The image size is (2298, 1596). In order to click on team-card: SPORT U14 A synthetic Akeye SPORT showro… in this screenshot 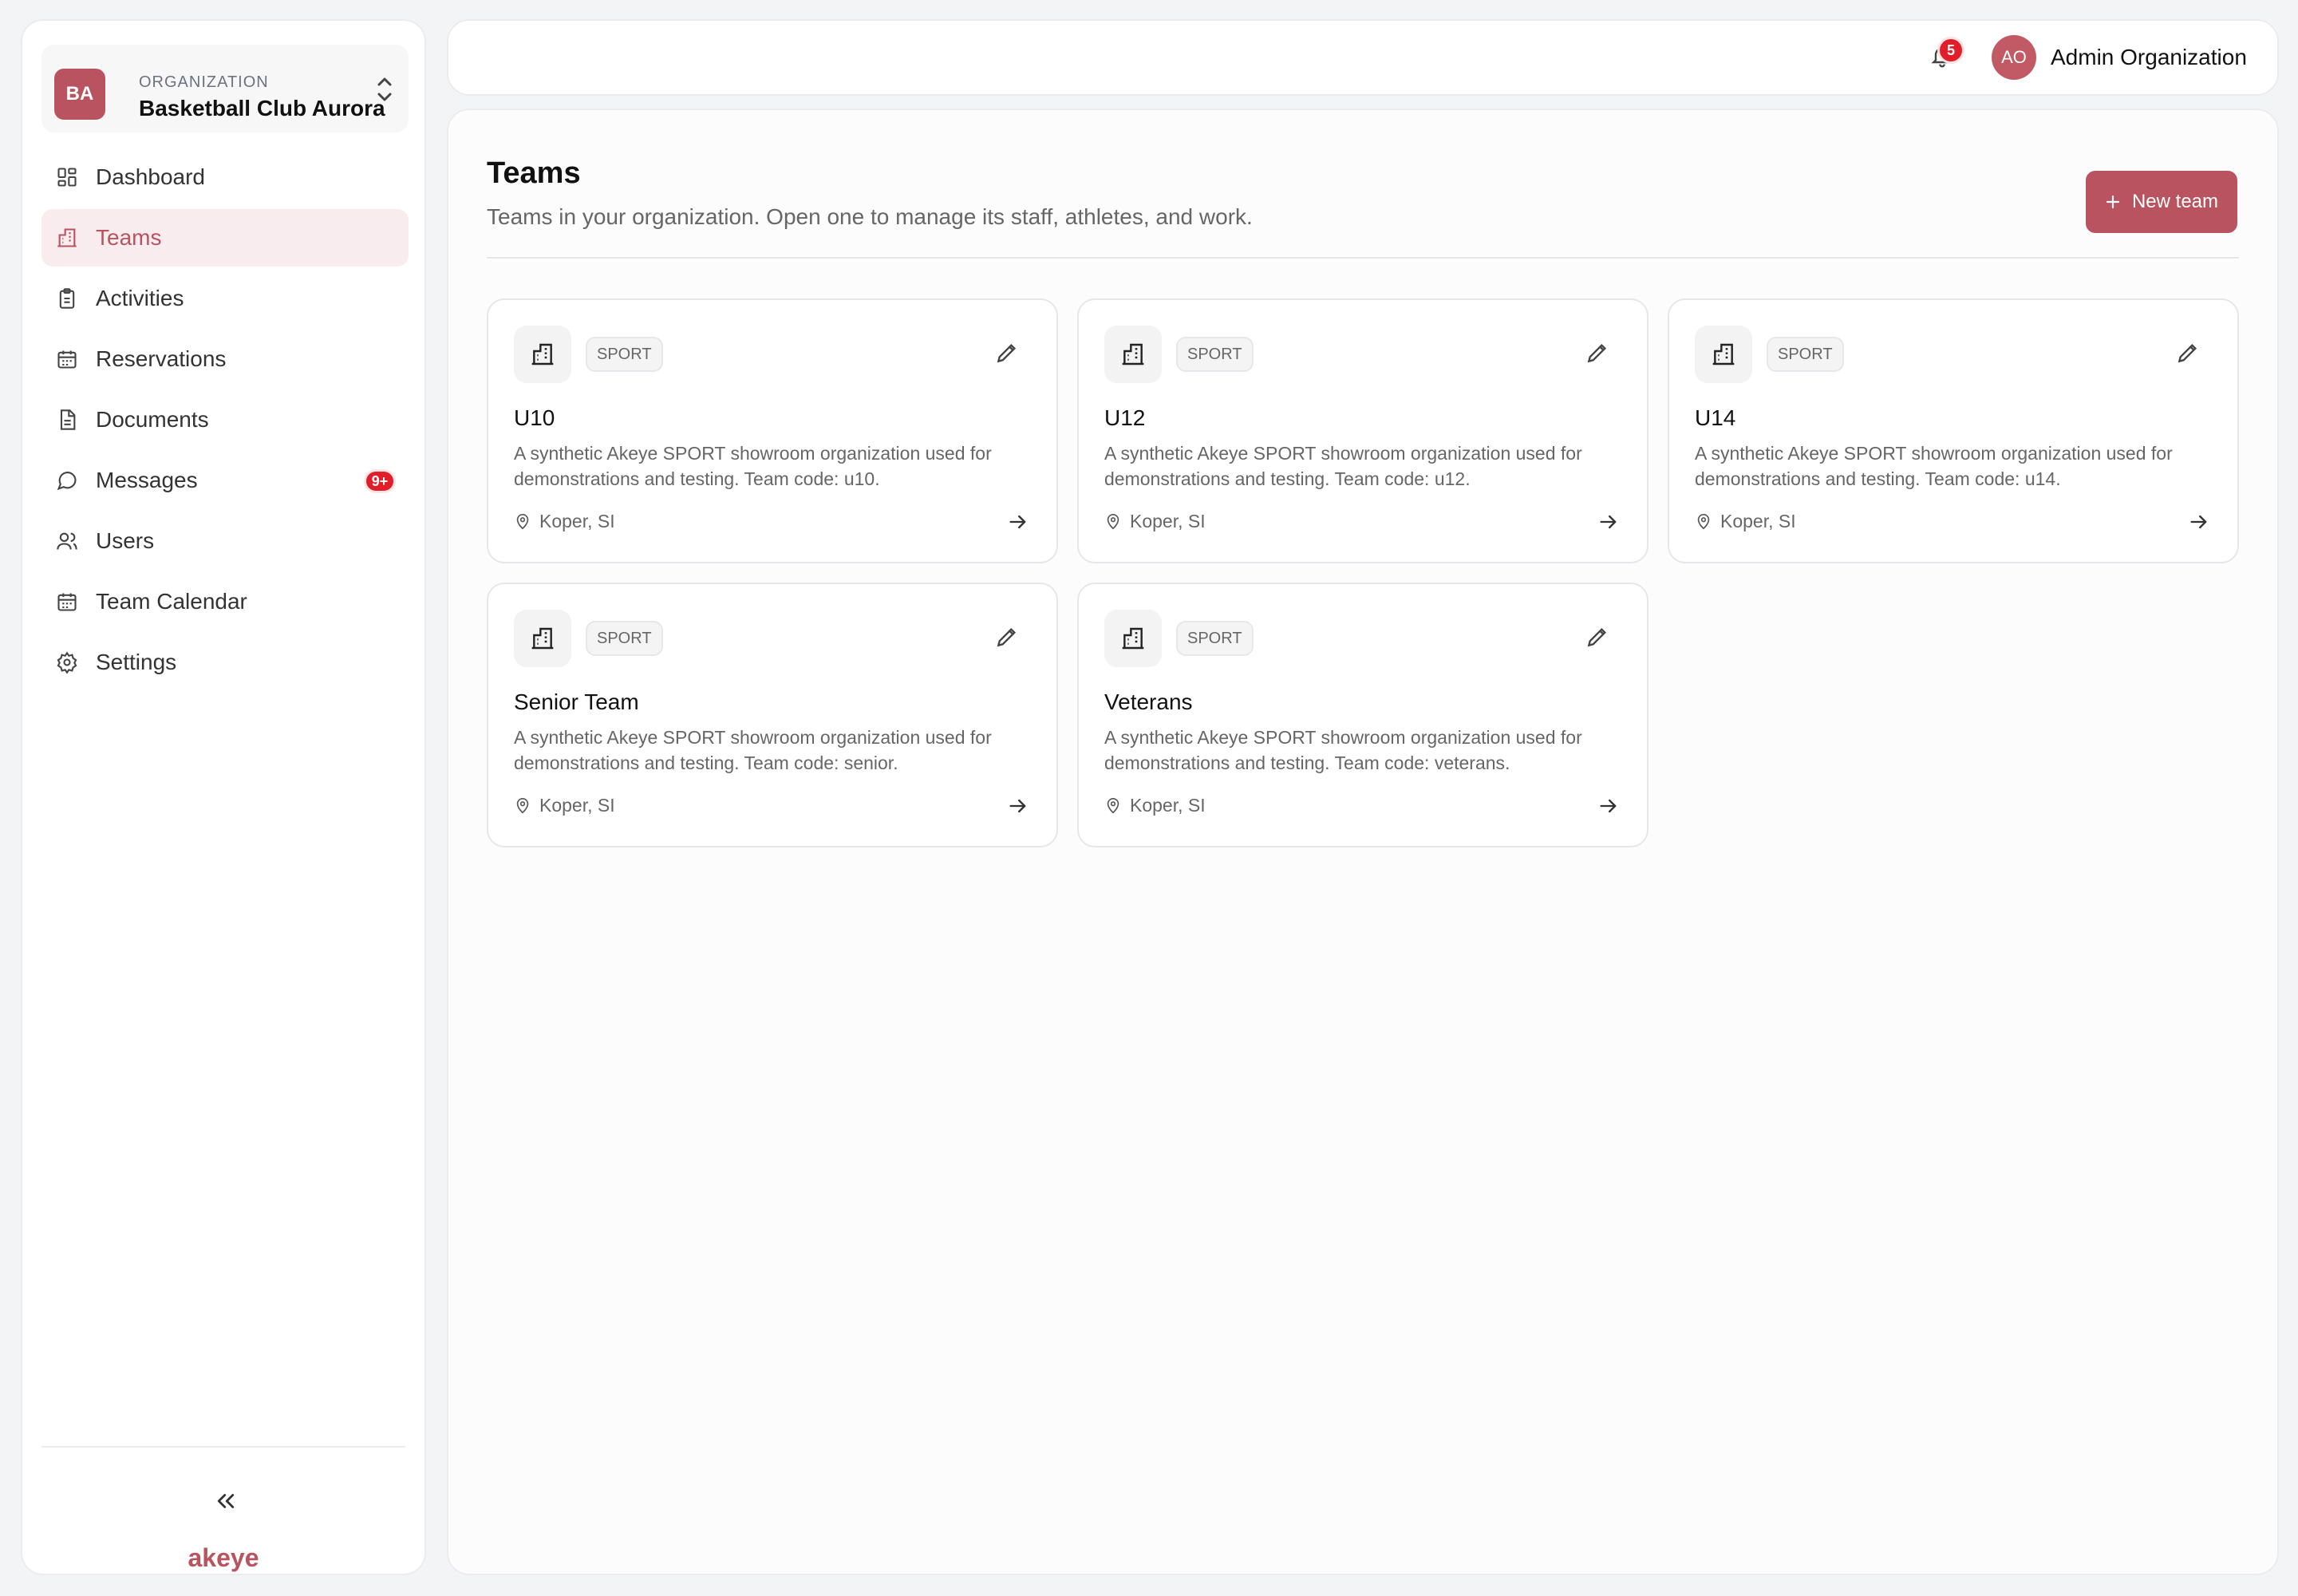, I will do `click(1954, 430)`.